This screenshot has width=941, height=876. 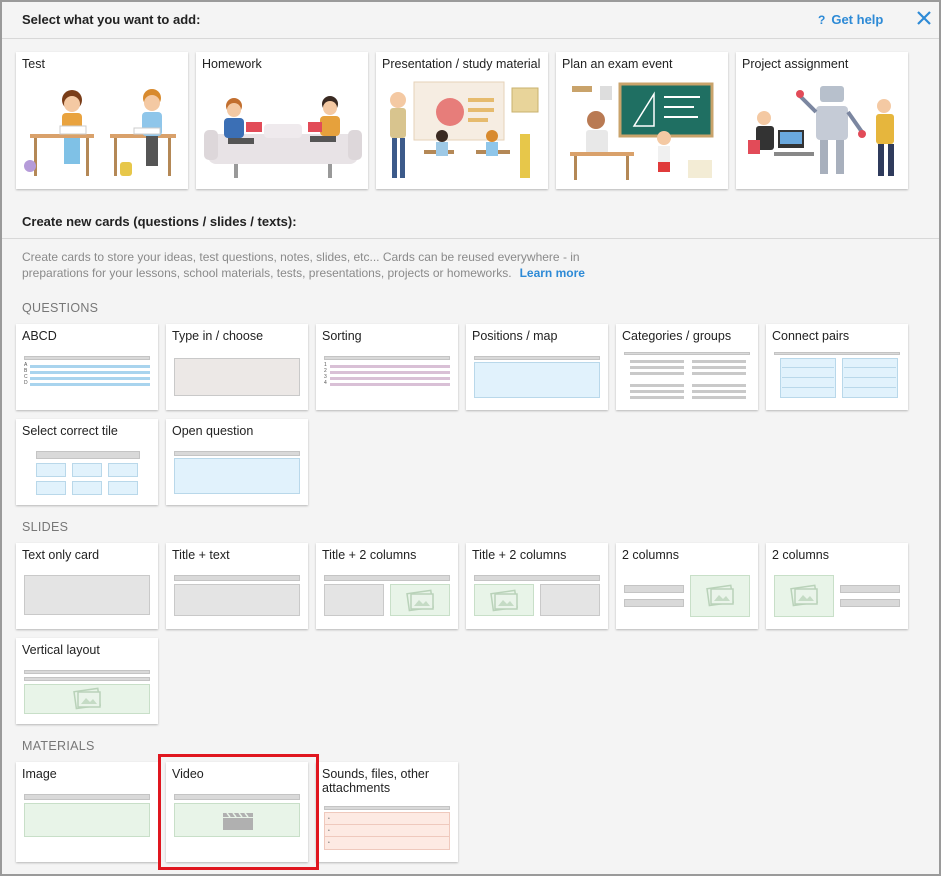 What do you see at coordinates (237, 377) in the screenshot?
I see `type-in-thumbnail` at bounding box center [237, 377].